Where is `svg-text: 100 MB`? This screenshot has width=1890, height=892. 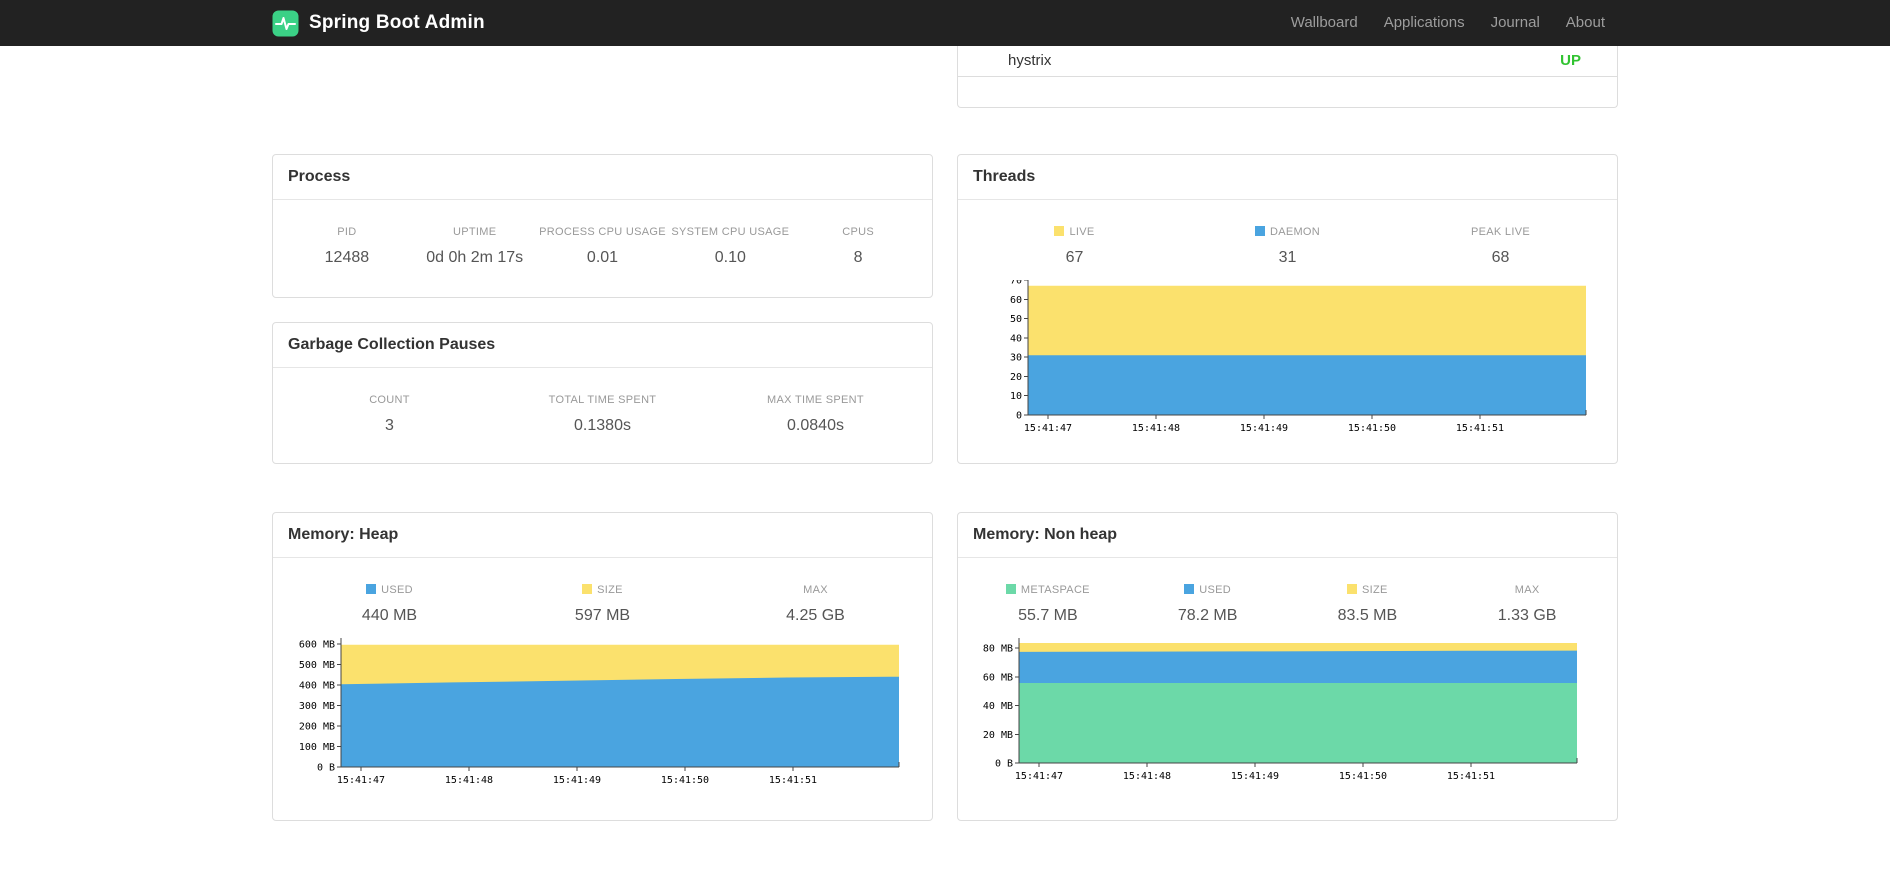
svg-text: 100 MB is located at coordinates (317, 747).